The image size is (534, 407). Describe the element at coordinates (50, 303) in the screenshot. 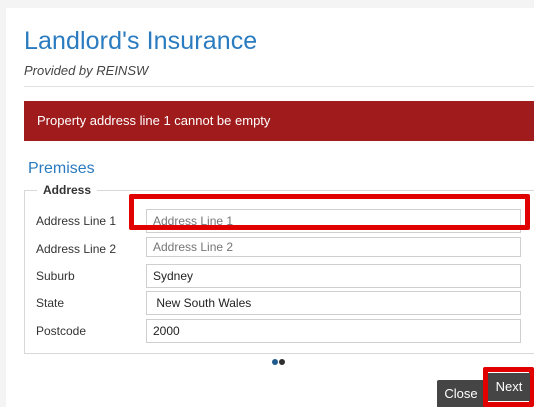

I see `state-label: State` at that location.